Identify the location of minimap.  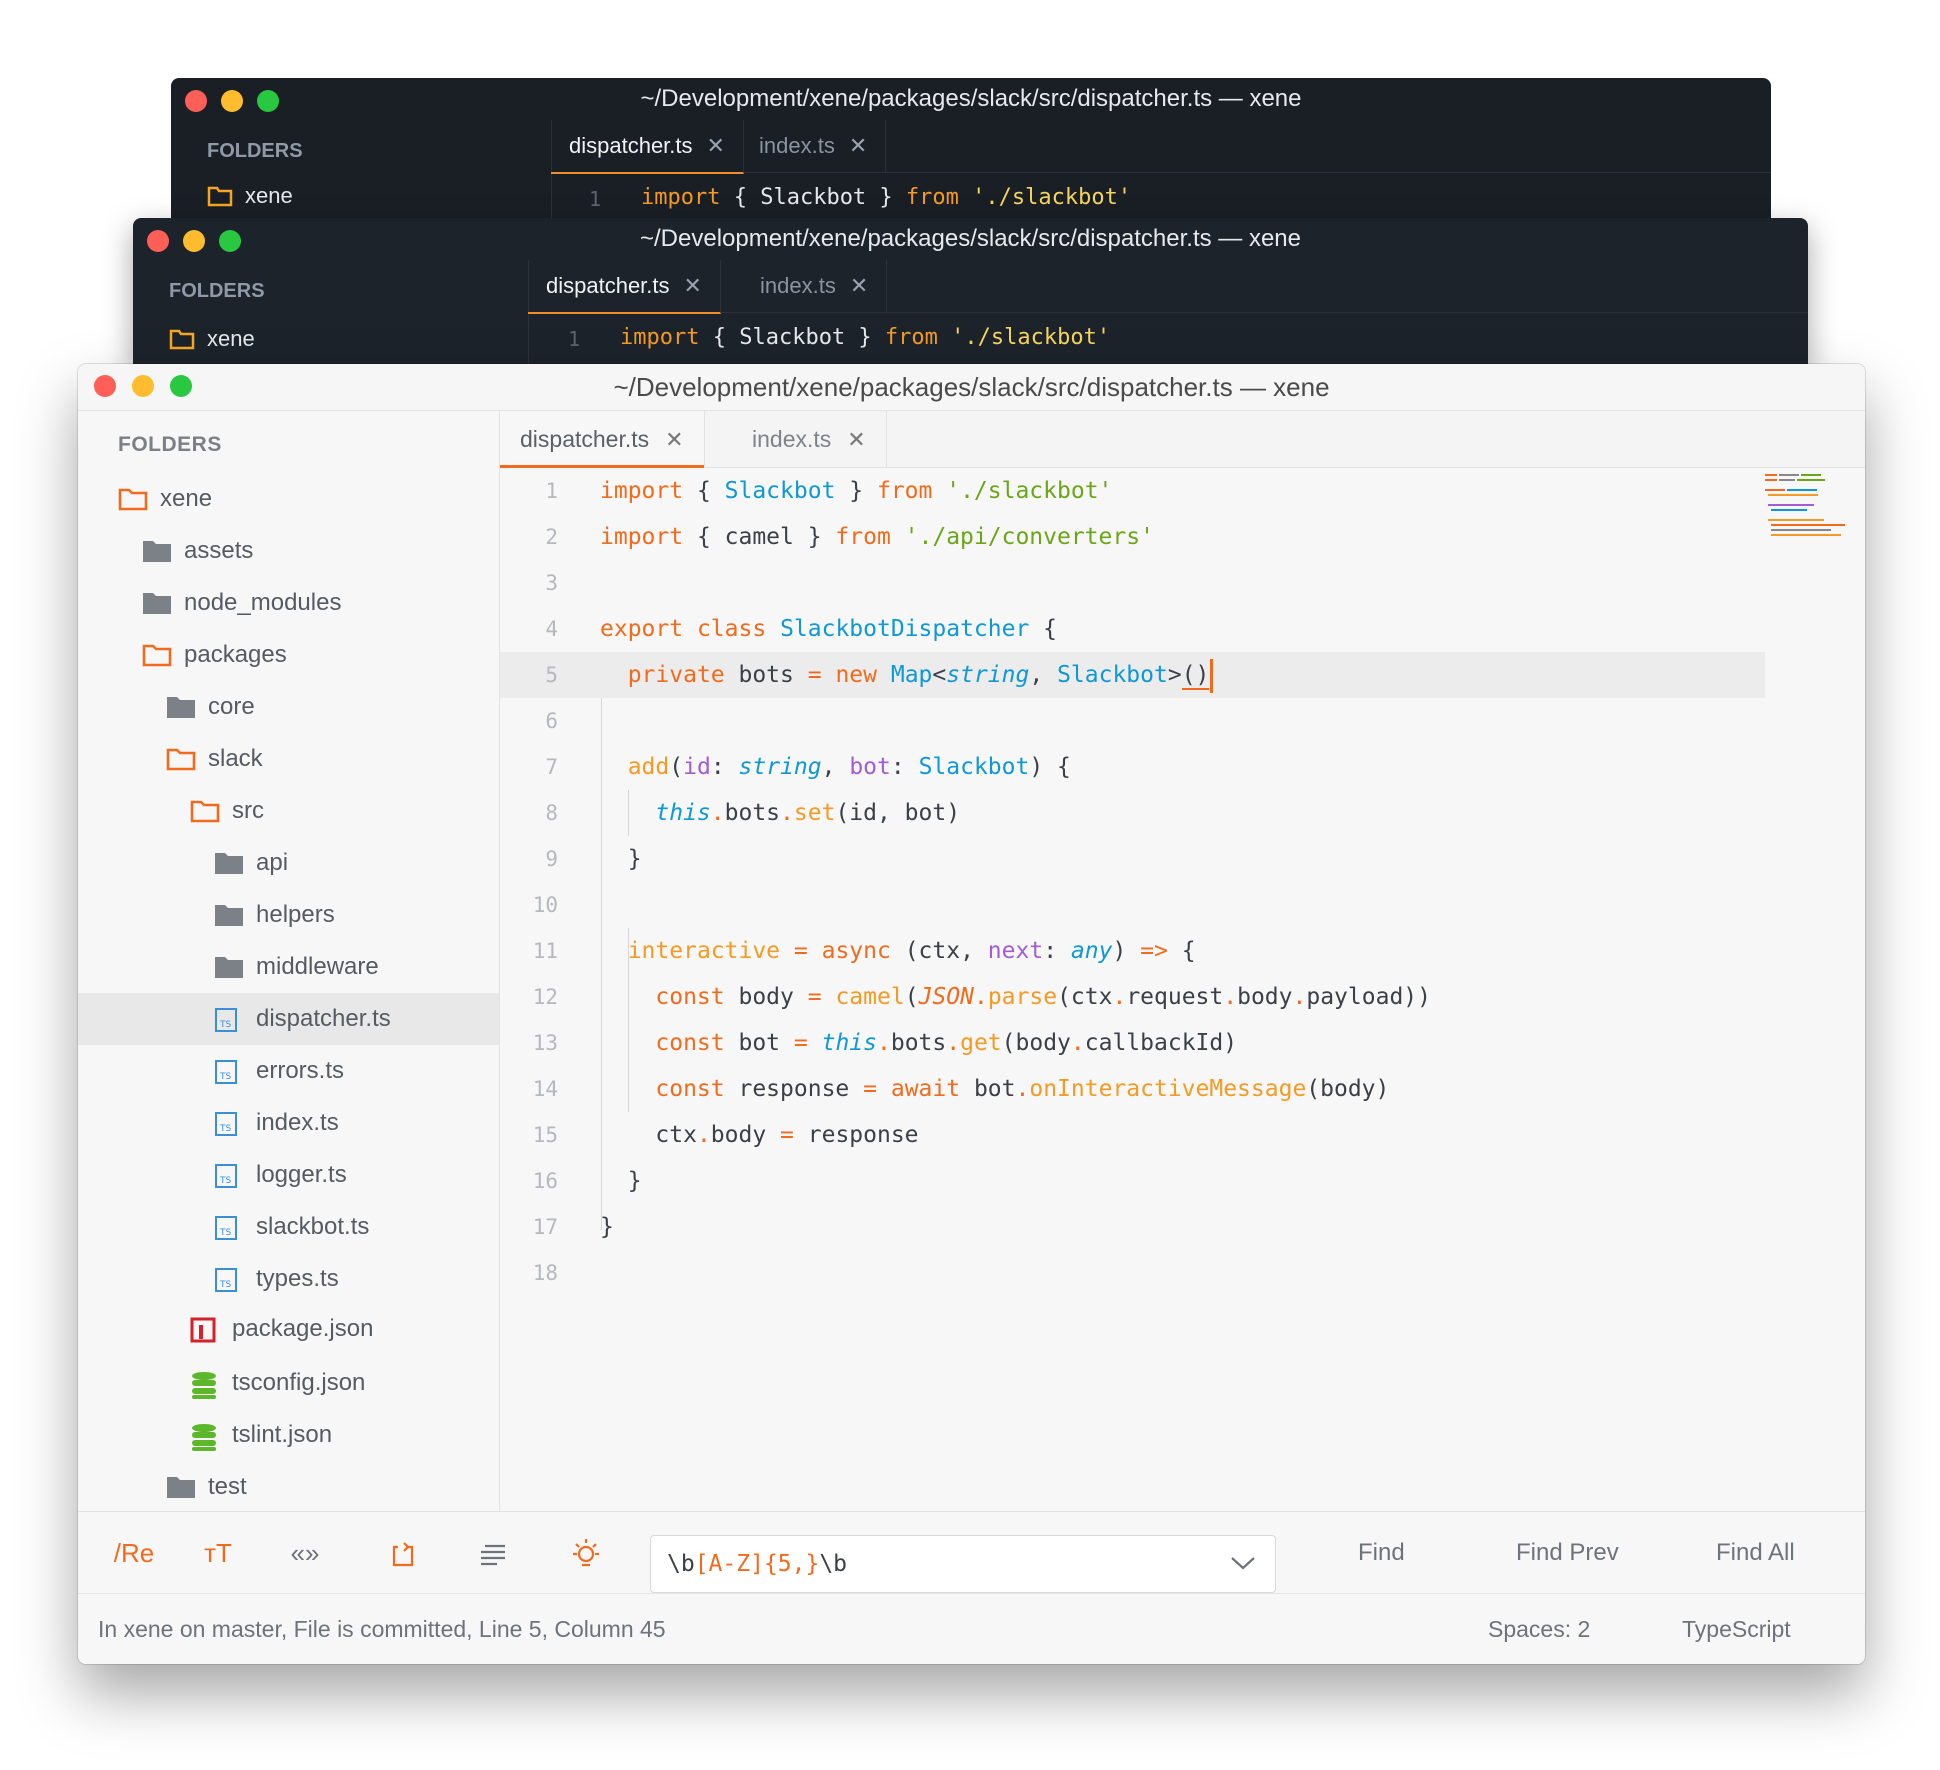
(1805, 503).